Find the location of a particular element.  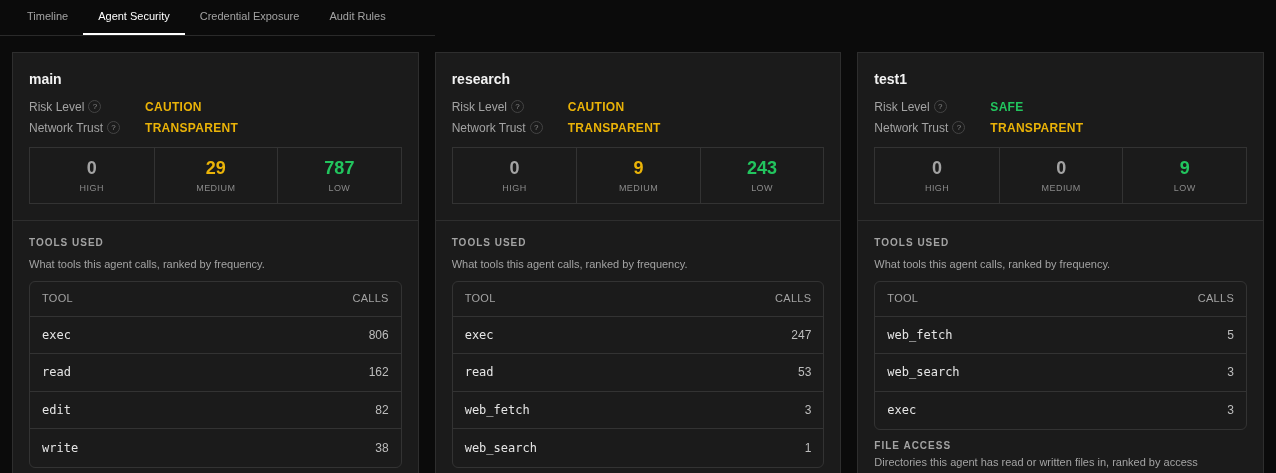

table-cell-text: edit is located at coordinates (56, 410).